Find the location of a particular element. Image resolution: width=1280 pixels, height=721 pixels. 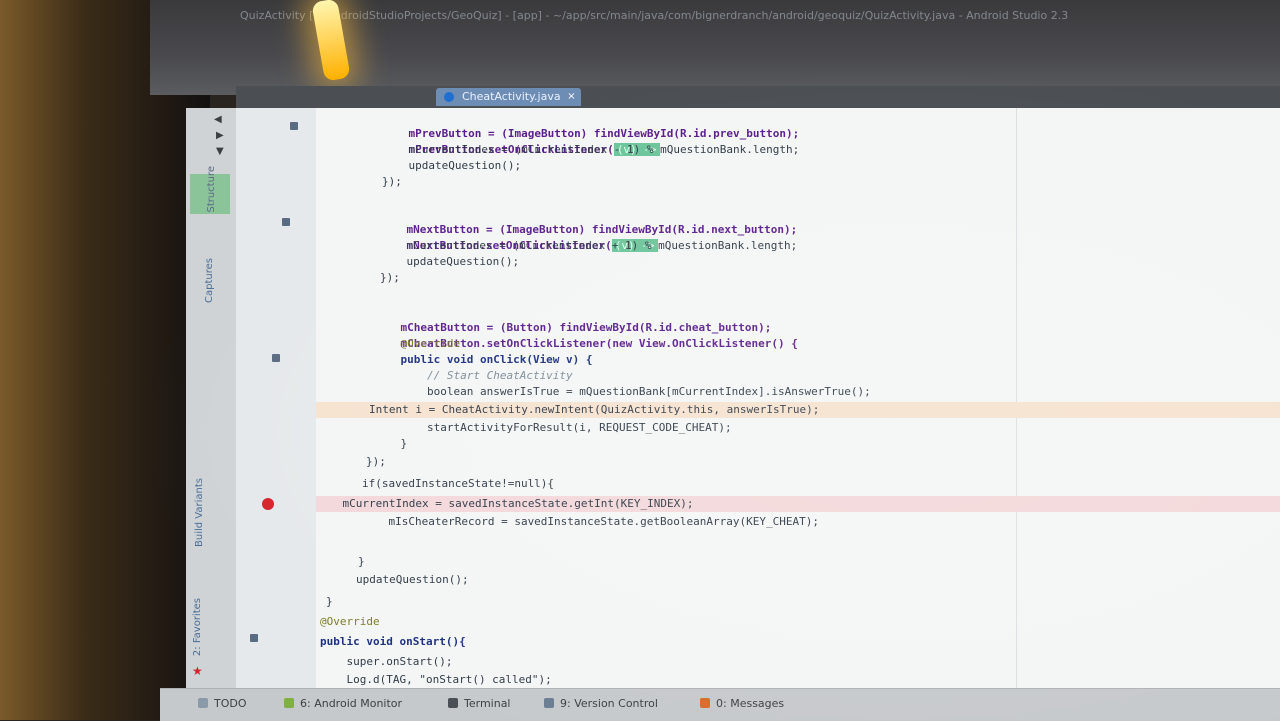

captures-tab: Captures is located at coordinates (209, 280).